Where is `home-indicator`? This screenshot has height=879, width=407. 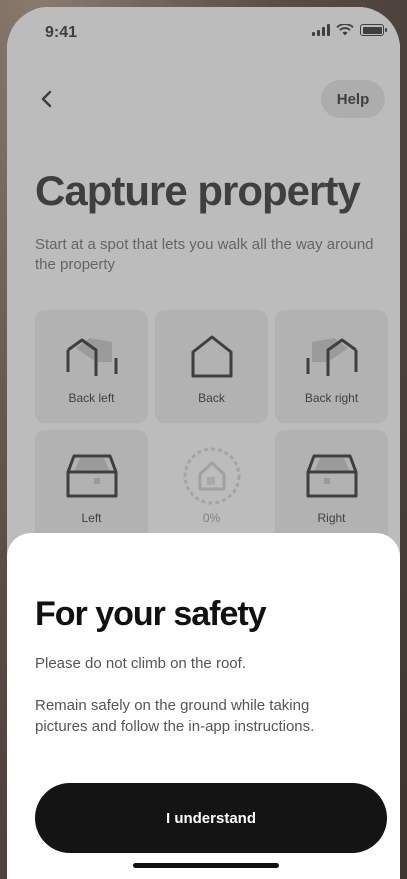 home-indicator is located at coordinates (206, 865).